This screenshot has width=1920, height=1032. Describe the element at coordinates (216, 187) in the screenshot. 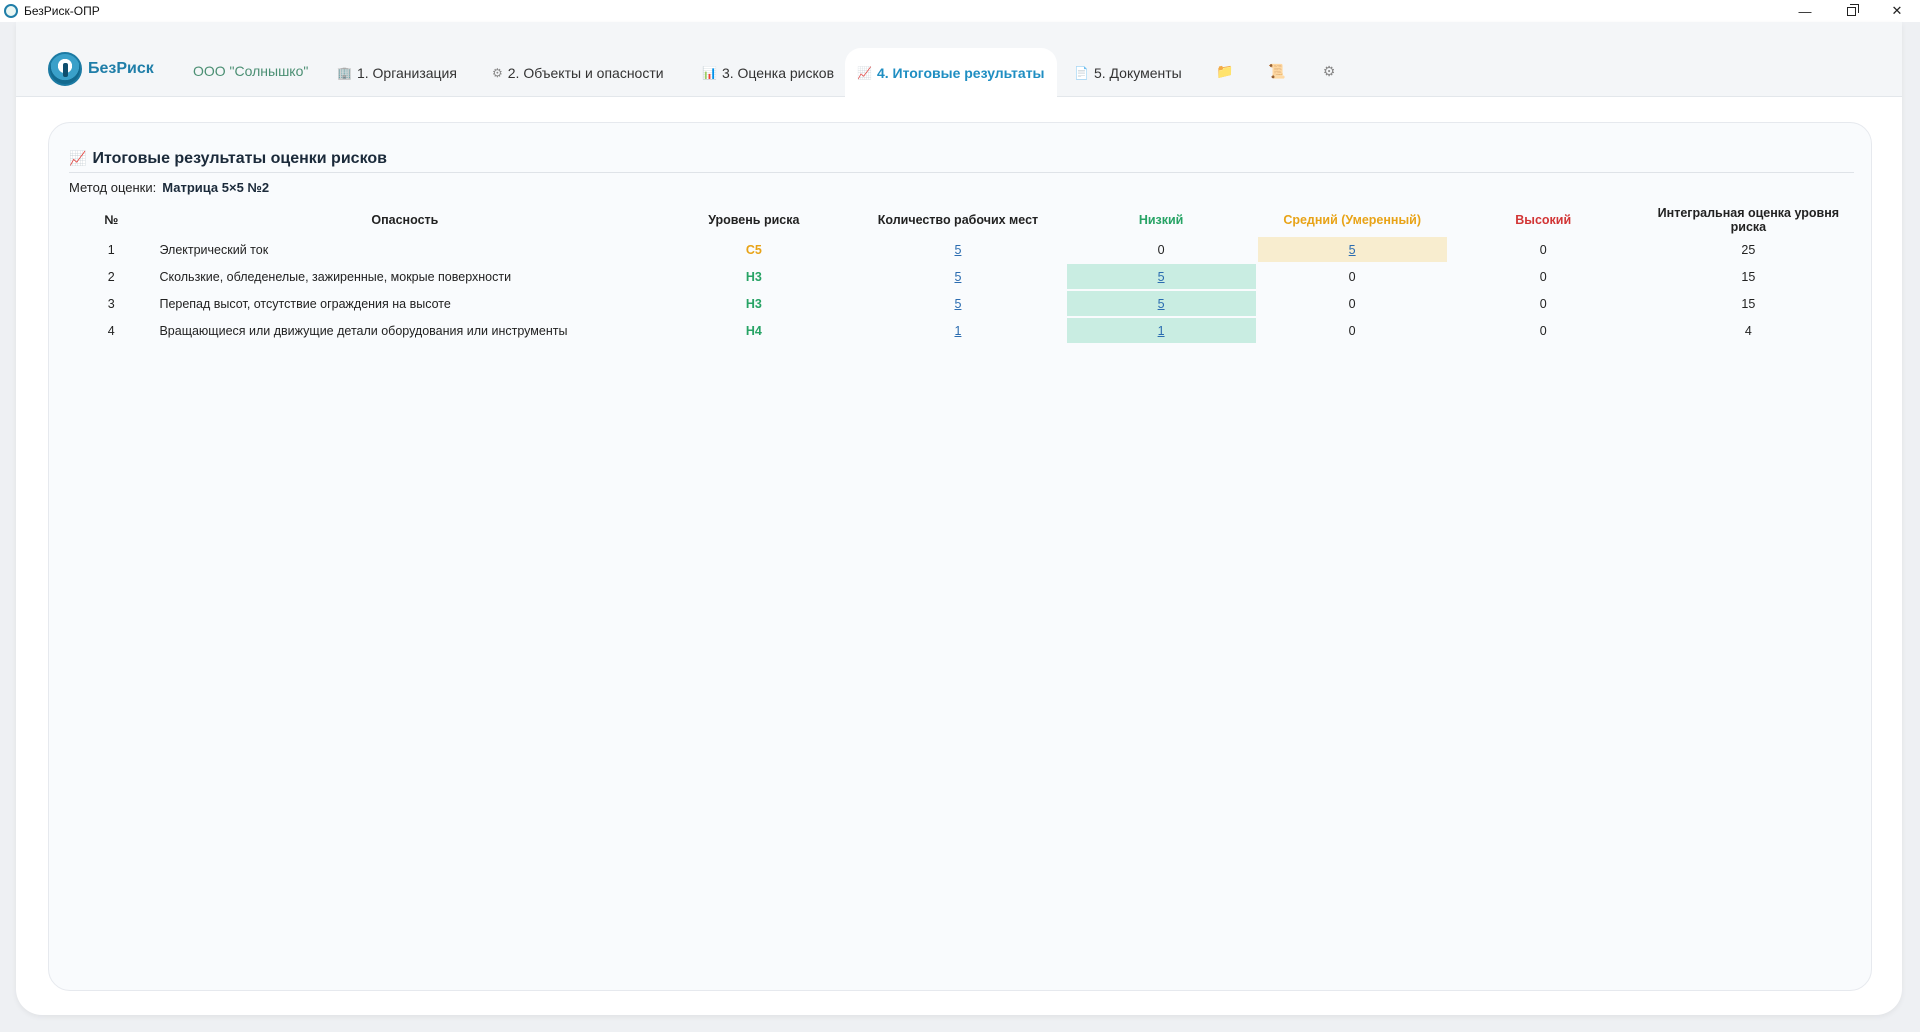

I see `method-value: Матрица 5×5 №2` at that location.